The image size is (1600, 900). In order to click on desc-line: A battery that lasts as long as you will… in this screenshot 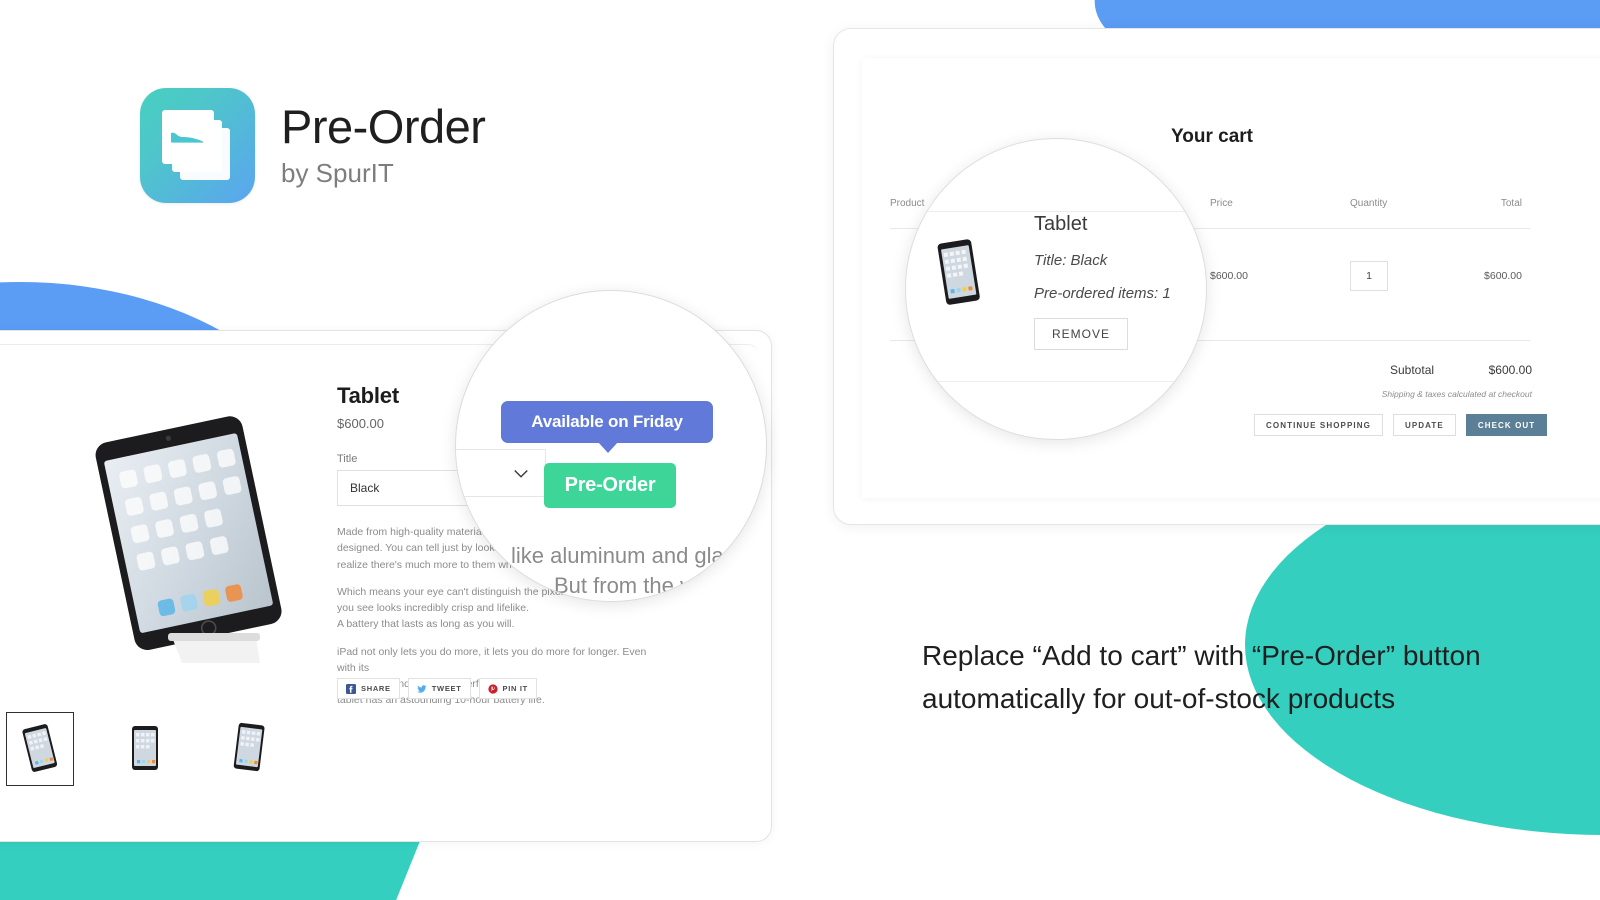, I will do `click(426, 624)`.